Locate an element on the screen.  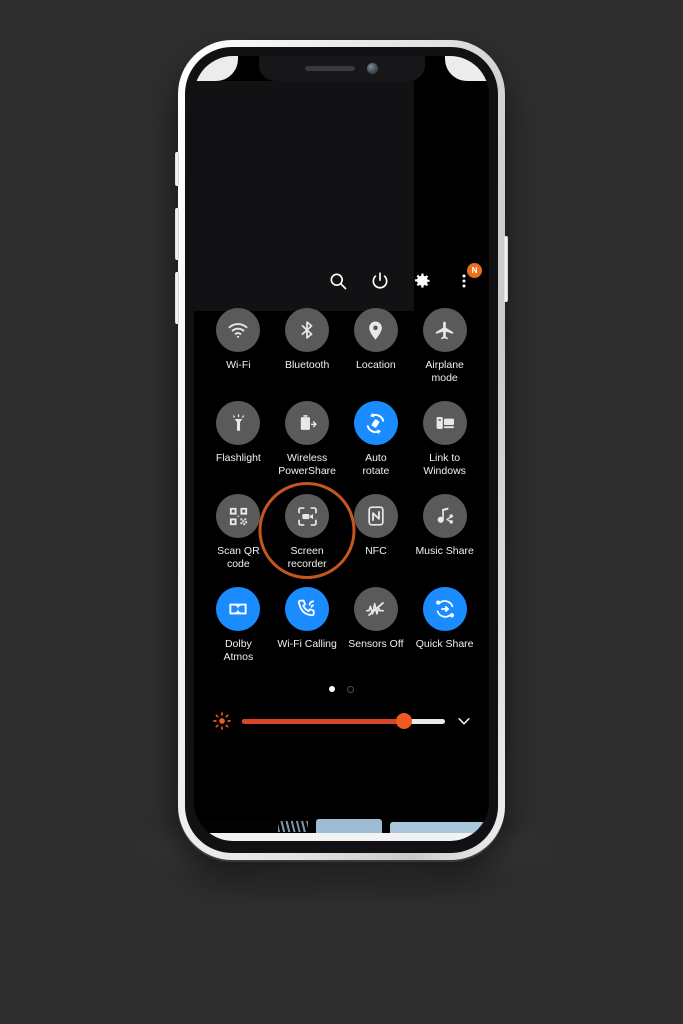
toggle-airplane-mode: Airplane mode is located at coordinates (444, 346).